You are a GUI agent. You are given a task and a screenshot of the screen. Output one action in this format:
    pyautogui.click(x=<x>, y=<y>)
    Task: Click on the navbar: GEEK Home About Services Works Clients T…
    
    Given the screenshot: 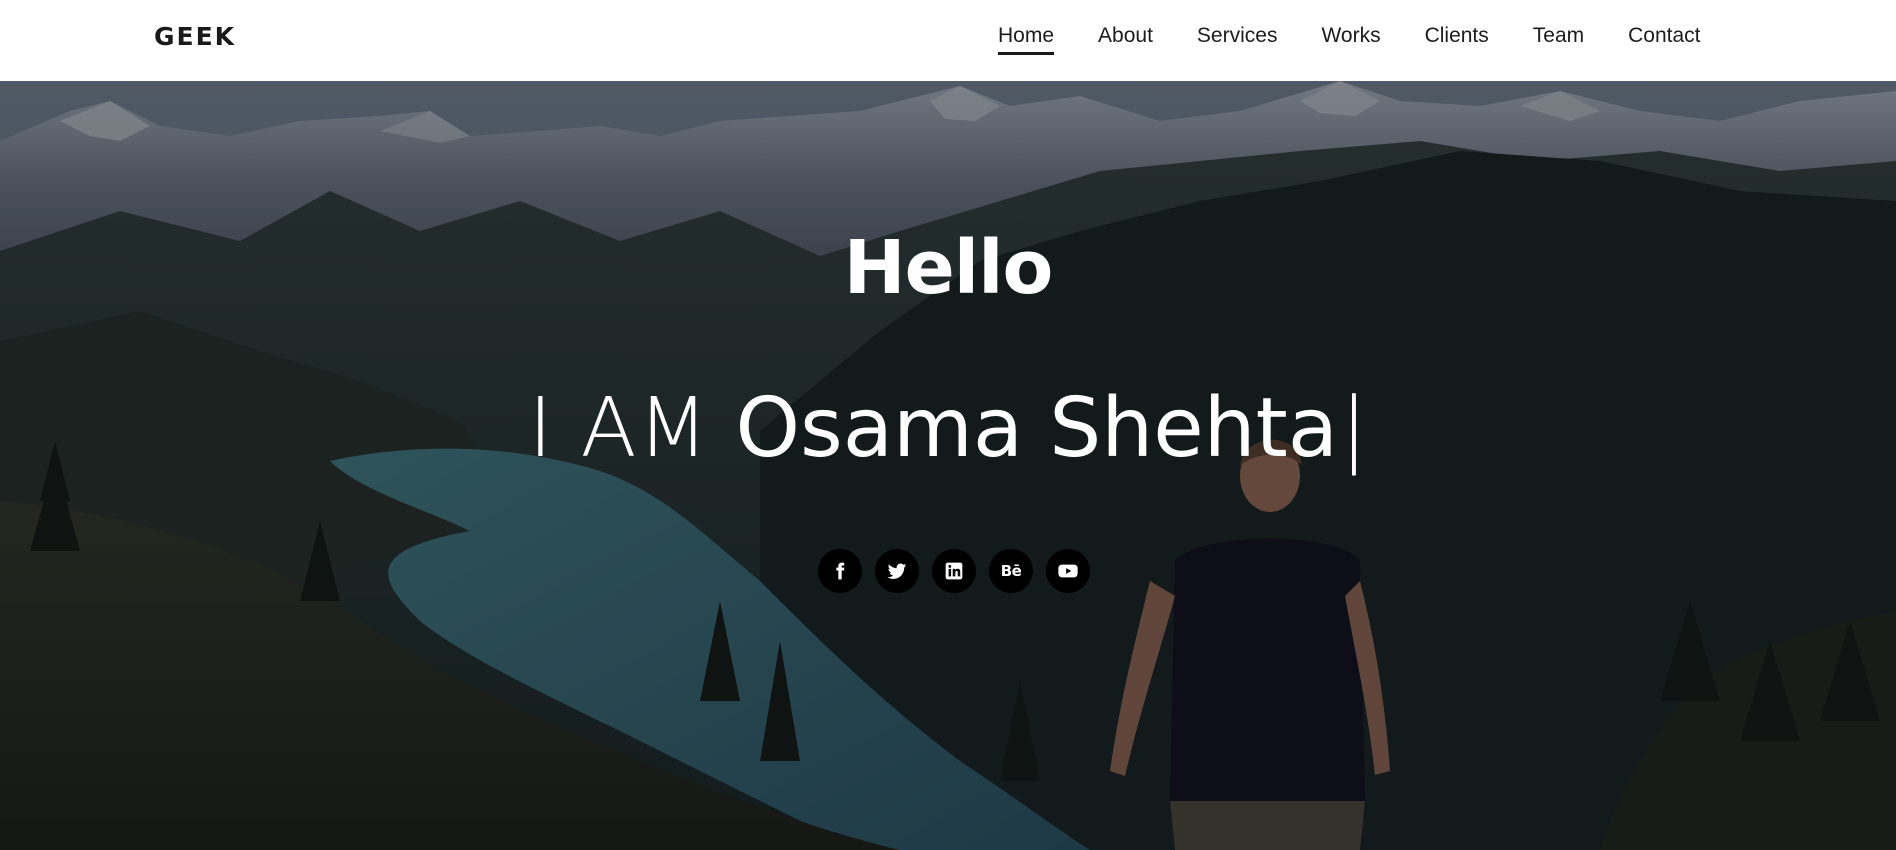 What is the action you would take?
    pyautogui.click(x=948, y=40)
    